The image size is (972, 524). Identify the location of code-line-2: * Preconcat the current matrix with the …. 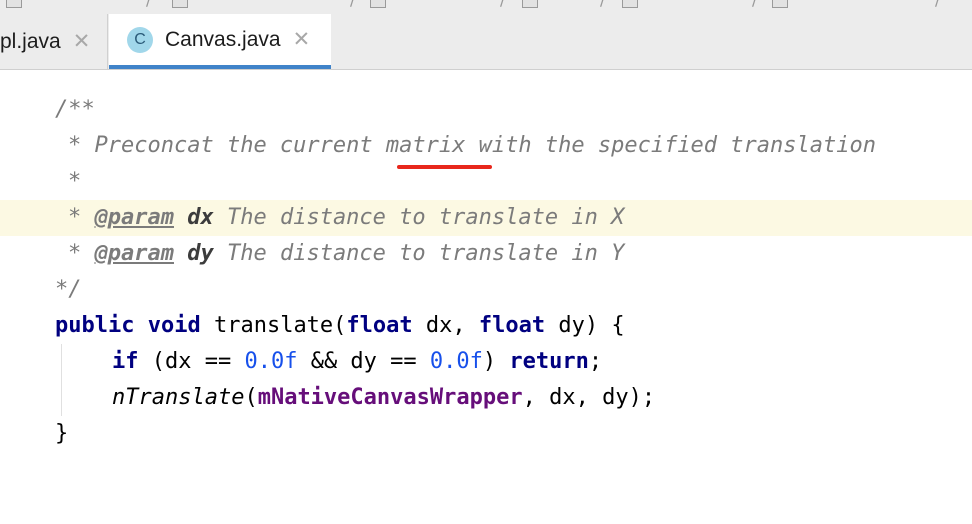
(486, 146).